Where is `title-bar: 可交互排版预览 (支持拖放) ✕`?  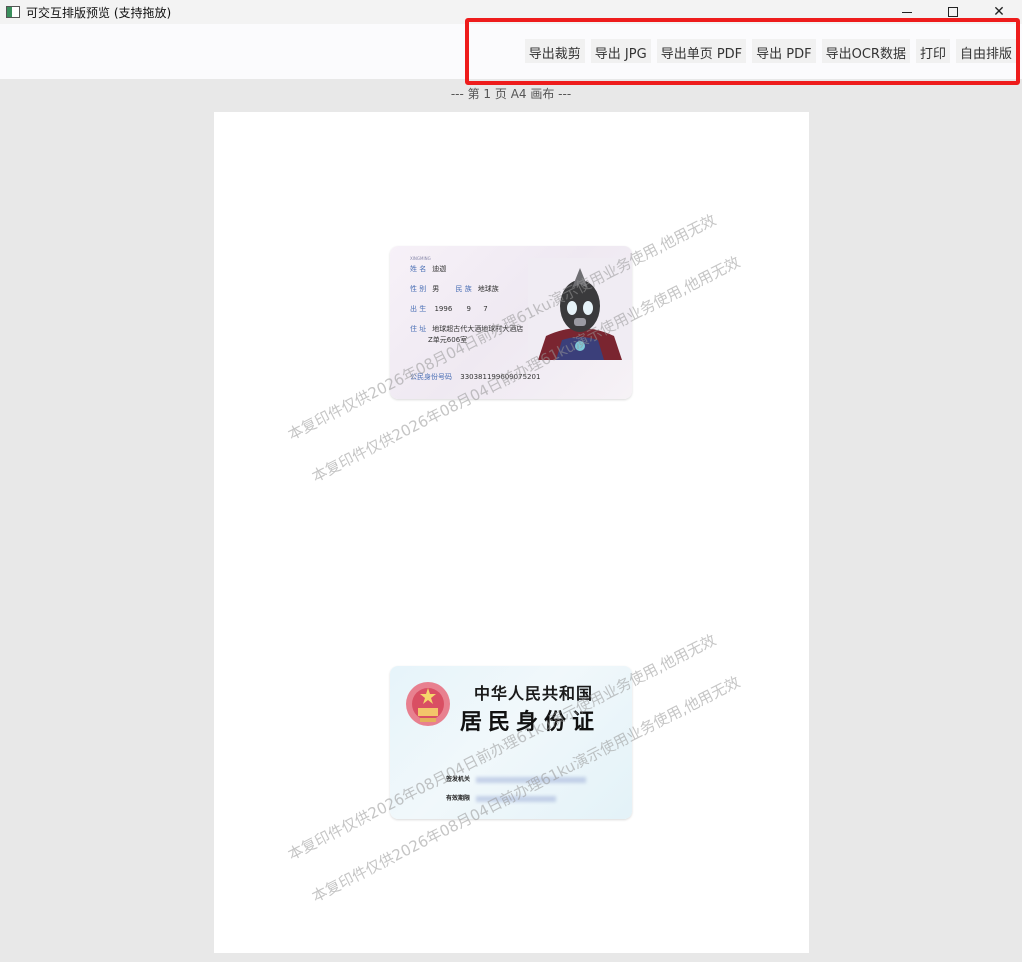 title-bar: 可交互排版预览 (支持拖放) ✕ is located at coordinates (511, 12).